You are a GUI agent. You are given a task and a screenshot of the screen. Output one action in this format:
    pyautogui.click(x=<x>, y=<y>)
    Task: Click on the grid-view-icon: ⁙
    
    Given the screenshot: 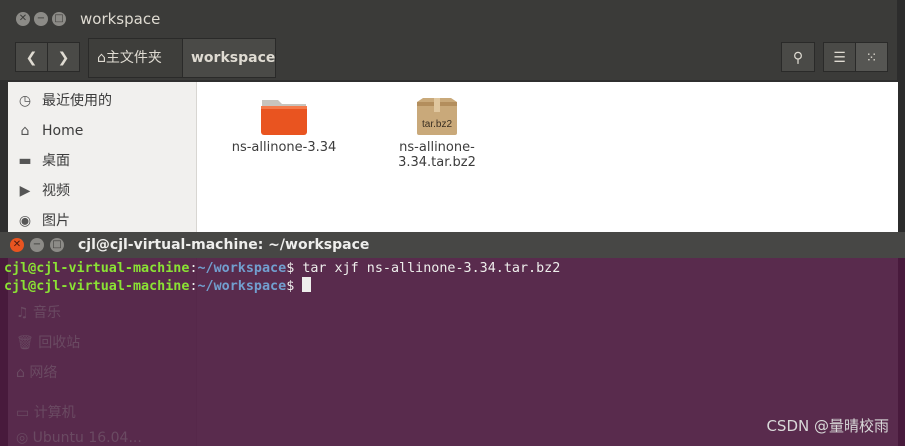 What is the action you would take?
    pyautogui.click(x=871, y=58)
    